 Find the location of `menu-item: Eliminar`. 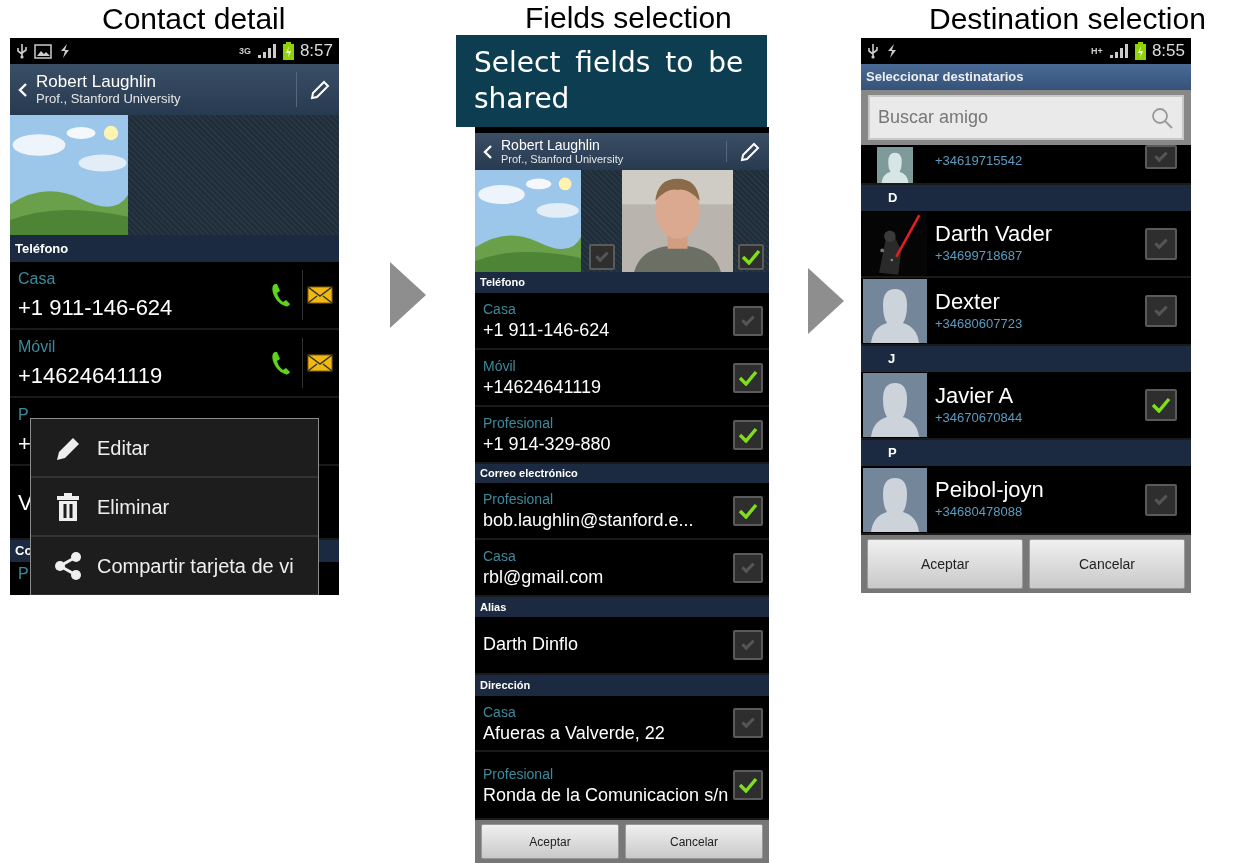

menu-item: Eliminar is located at coordinates (174, 507).